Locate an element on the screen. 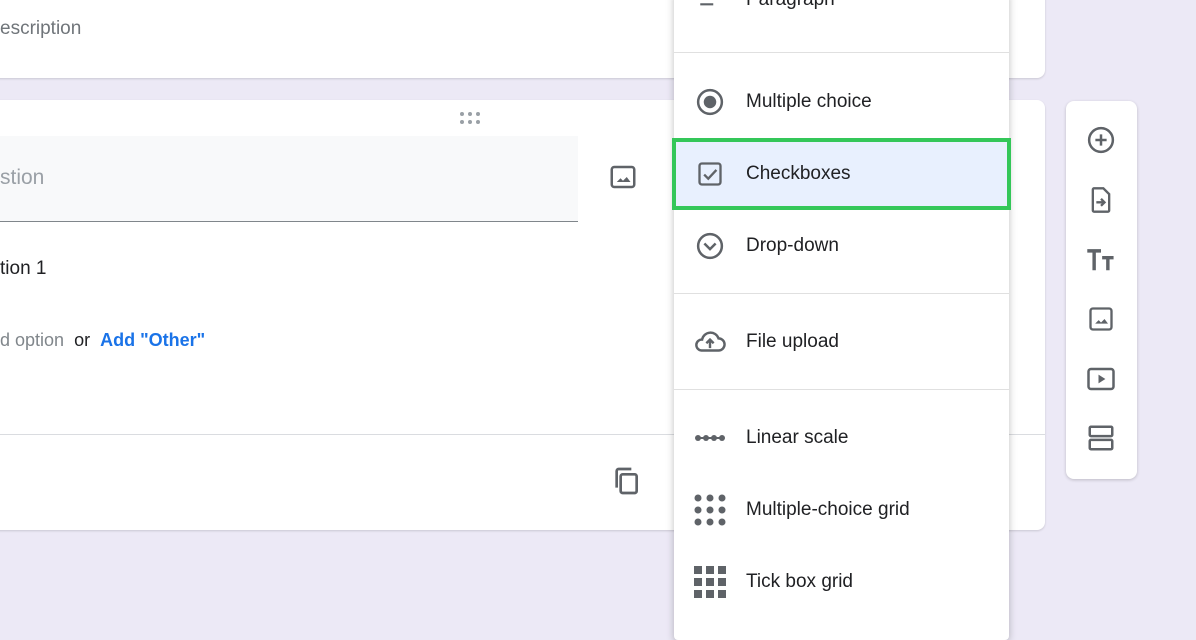  menu-item-file-upload: File upload is located at coordinates (841, 342).